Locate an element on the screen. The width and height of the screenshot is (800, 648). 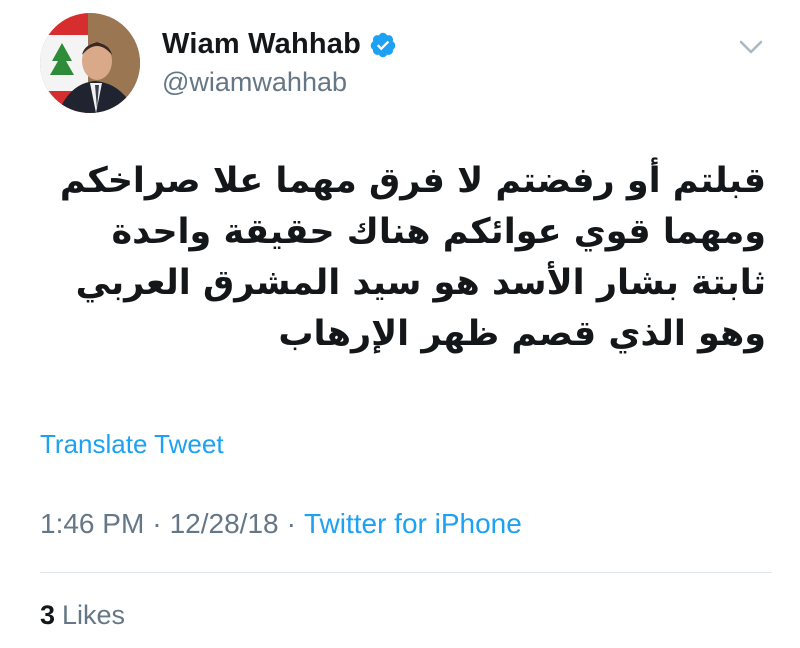
author-name-row: Wiam Wahhab is located at coordinates (279, 44).